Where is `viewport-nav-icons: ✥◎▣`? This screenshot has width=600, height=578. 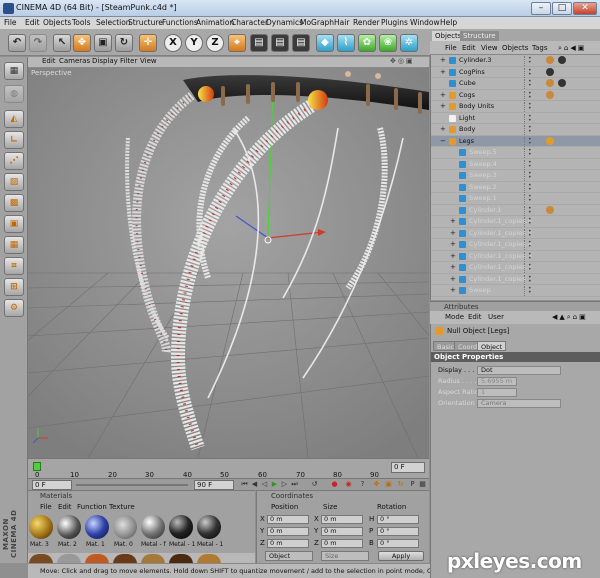 viewport-nav-icons: ✥◎▣ is located at coordinates (402, 61).